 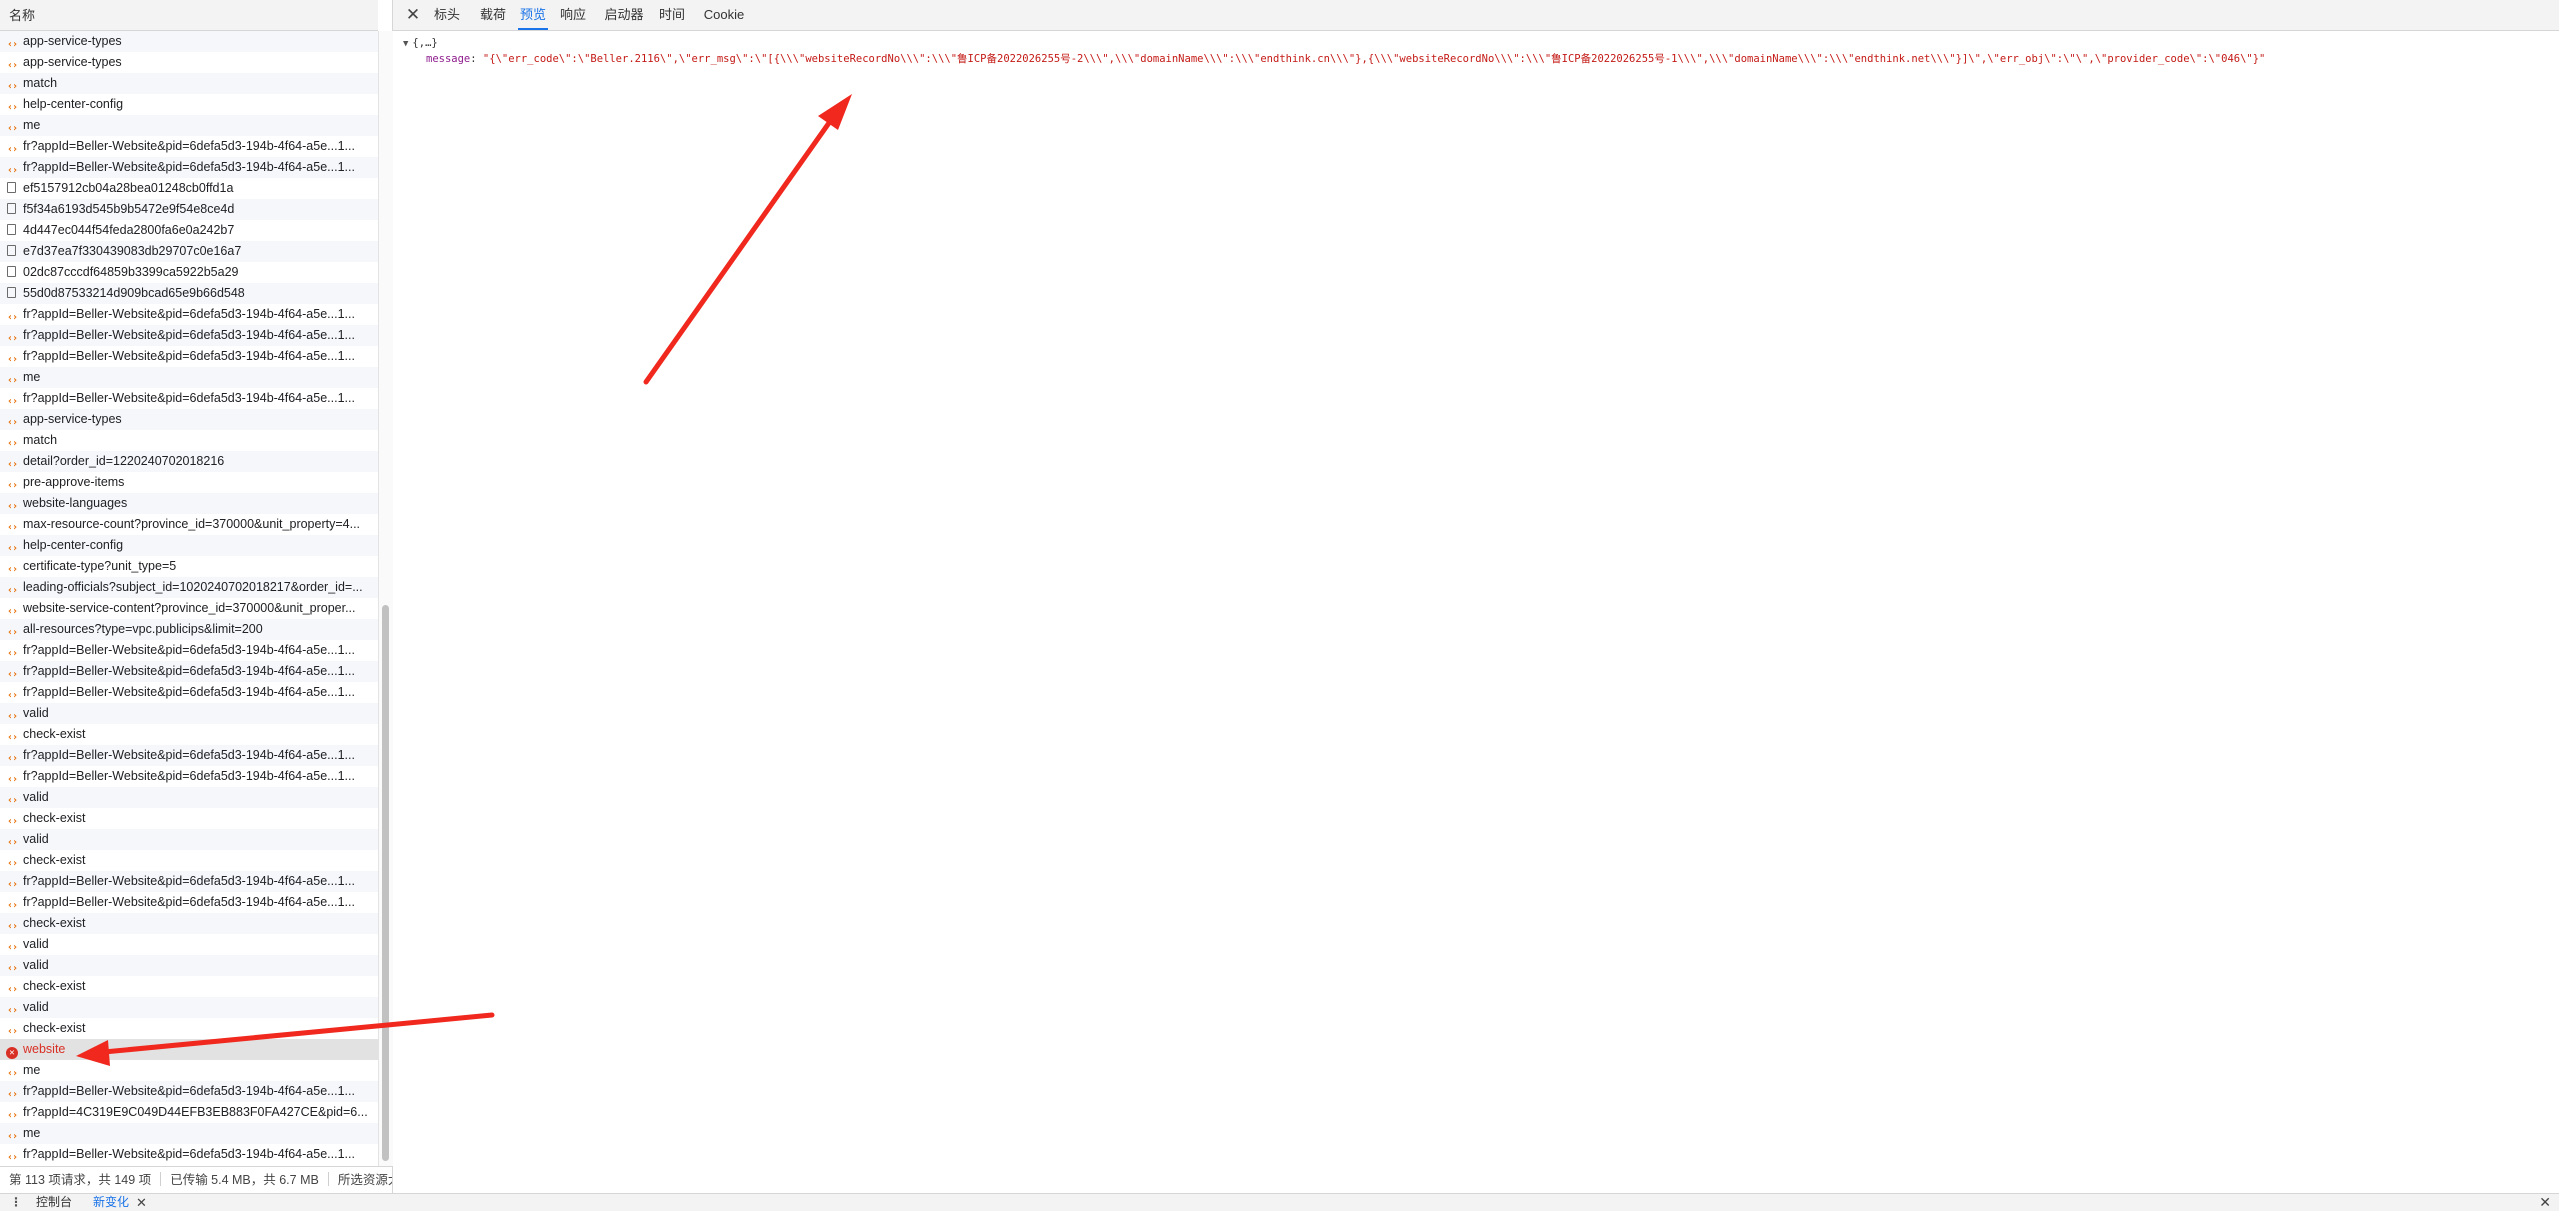 What do you see at coordinates (124, 461) in the screenshot?
I see `request-name: detail?order_id=1220240702018216` at bounding box center [124, 461].